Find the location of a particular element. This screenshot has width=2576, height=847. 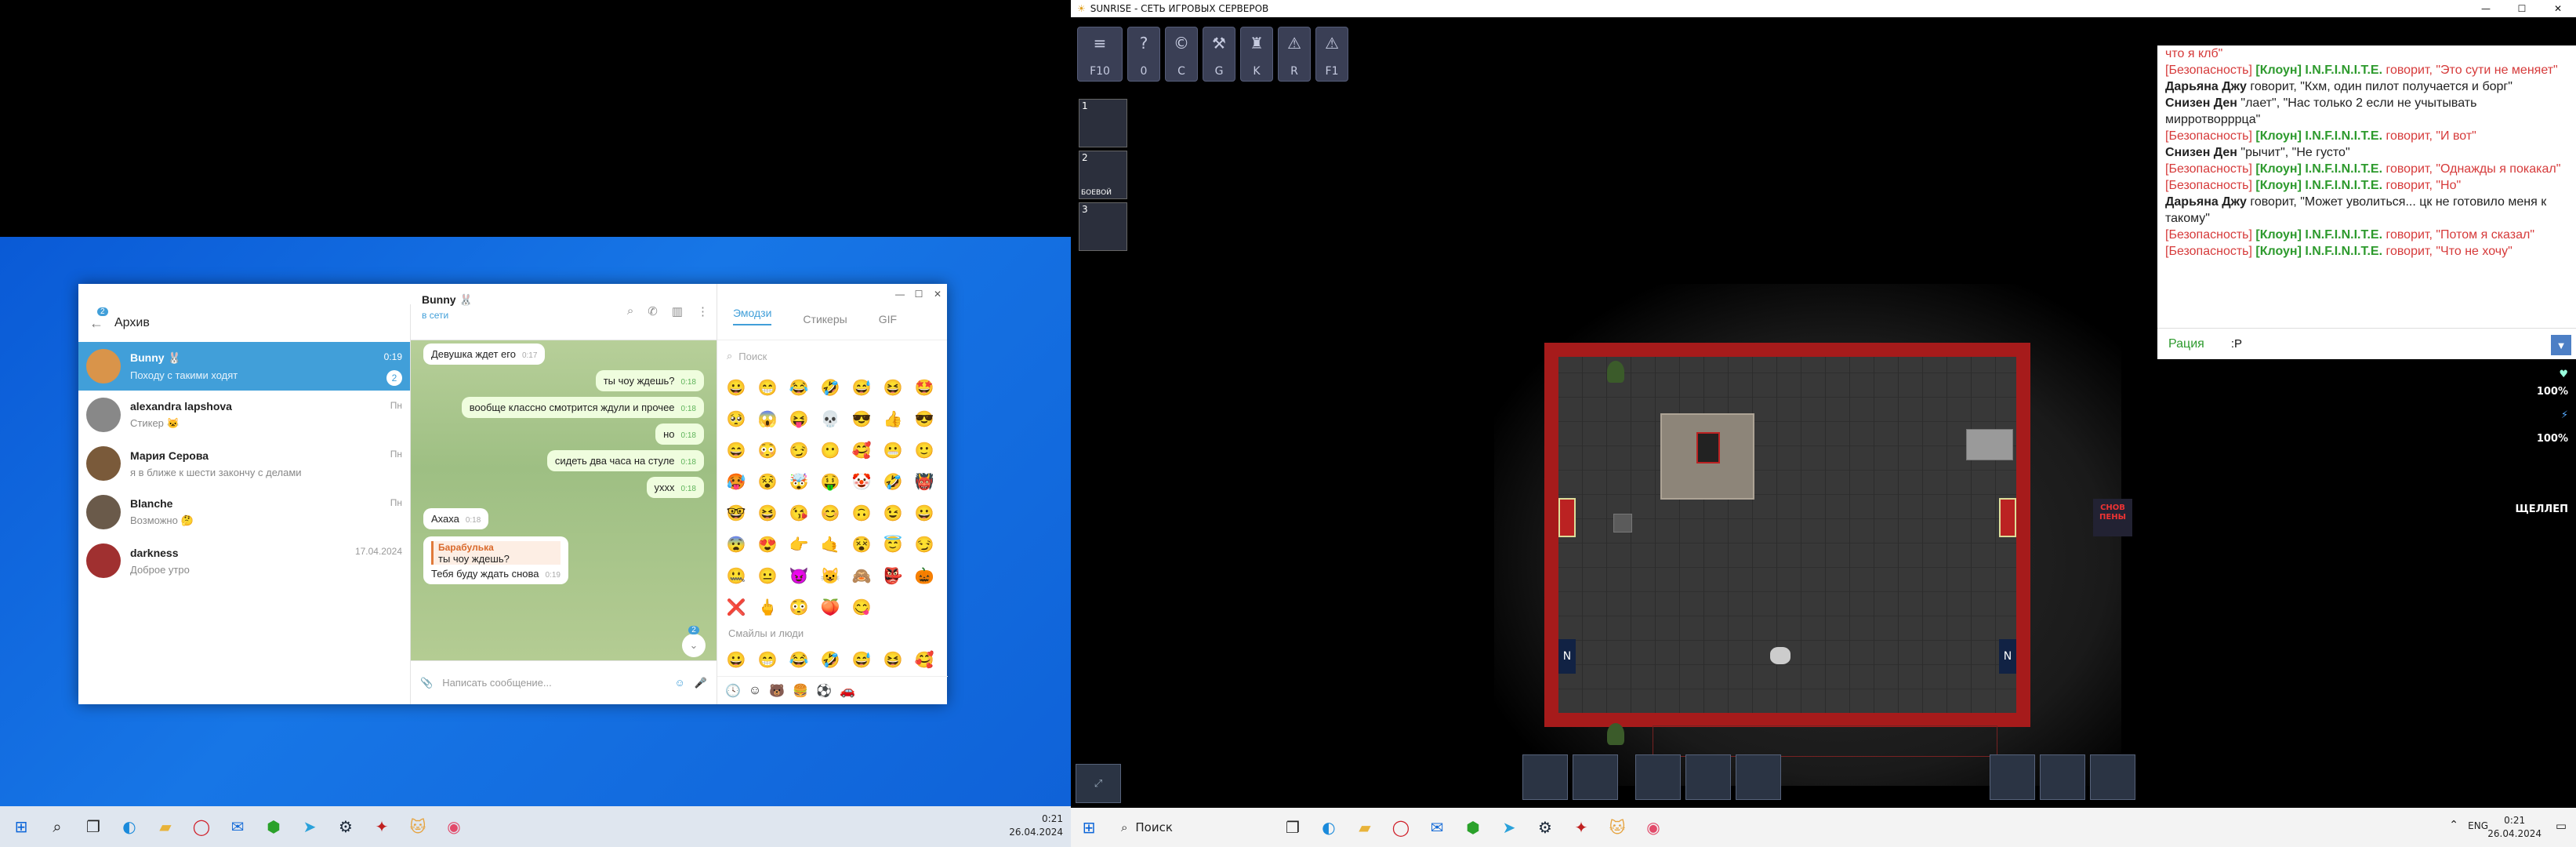

emoji-item: 🙂 is located at coordinates (925, 450).